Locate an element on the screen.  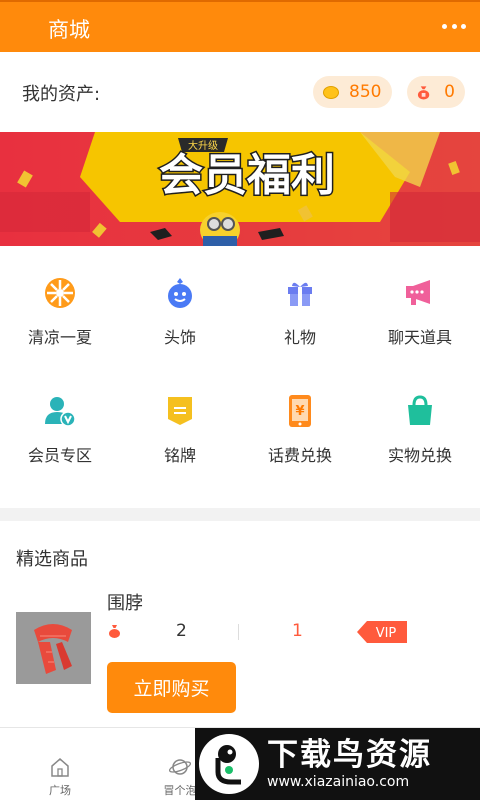
nameplate-icon is located at coordinates (180, 411).